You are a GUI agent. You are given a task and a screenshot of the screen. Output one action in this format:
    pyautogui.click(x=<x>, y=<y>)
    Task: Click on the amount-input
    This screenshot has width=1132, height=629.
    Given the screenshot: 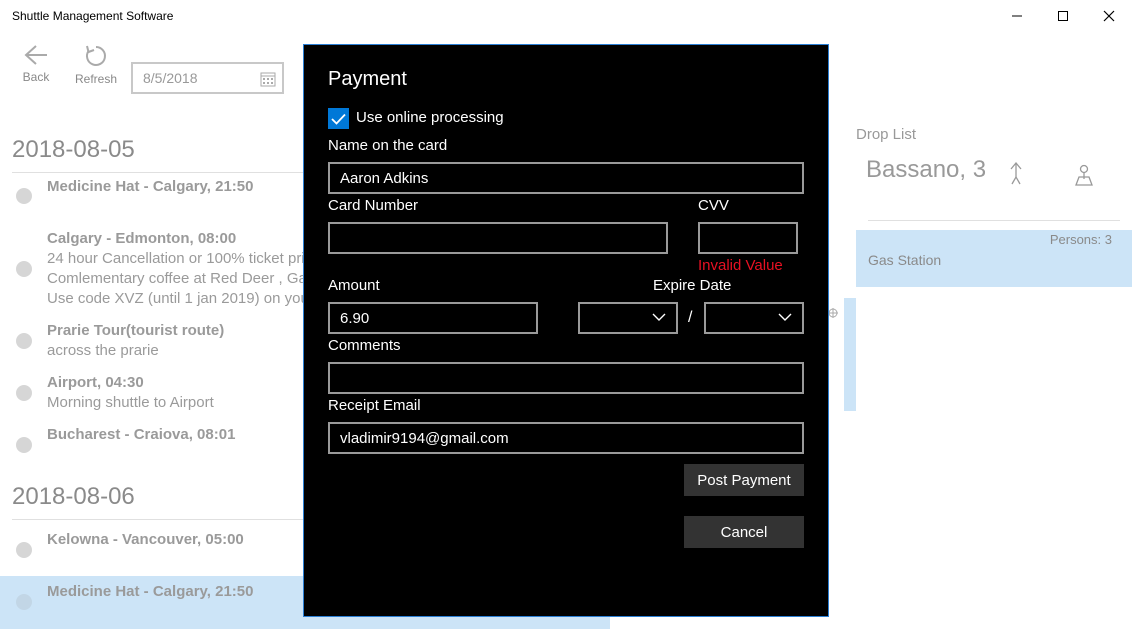 What is the action you would take?
    pyautogui.click(x=433, y=318)
    